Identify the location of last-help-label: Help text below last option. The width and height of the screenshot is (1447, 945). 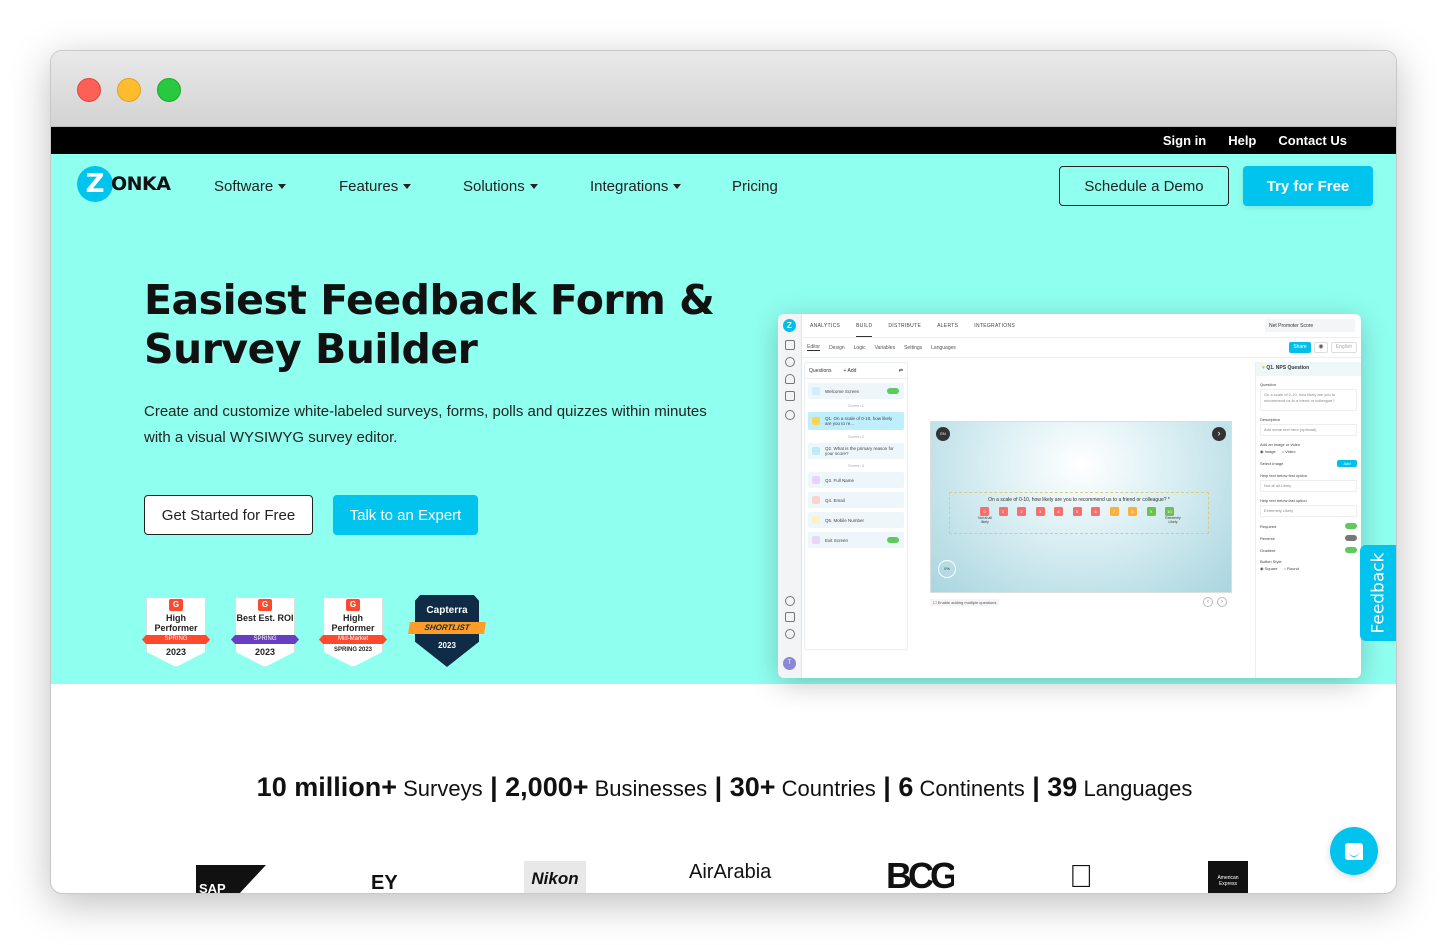
(1283, 500).